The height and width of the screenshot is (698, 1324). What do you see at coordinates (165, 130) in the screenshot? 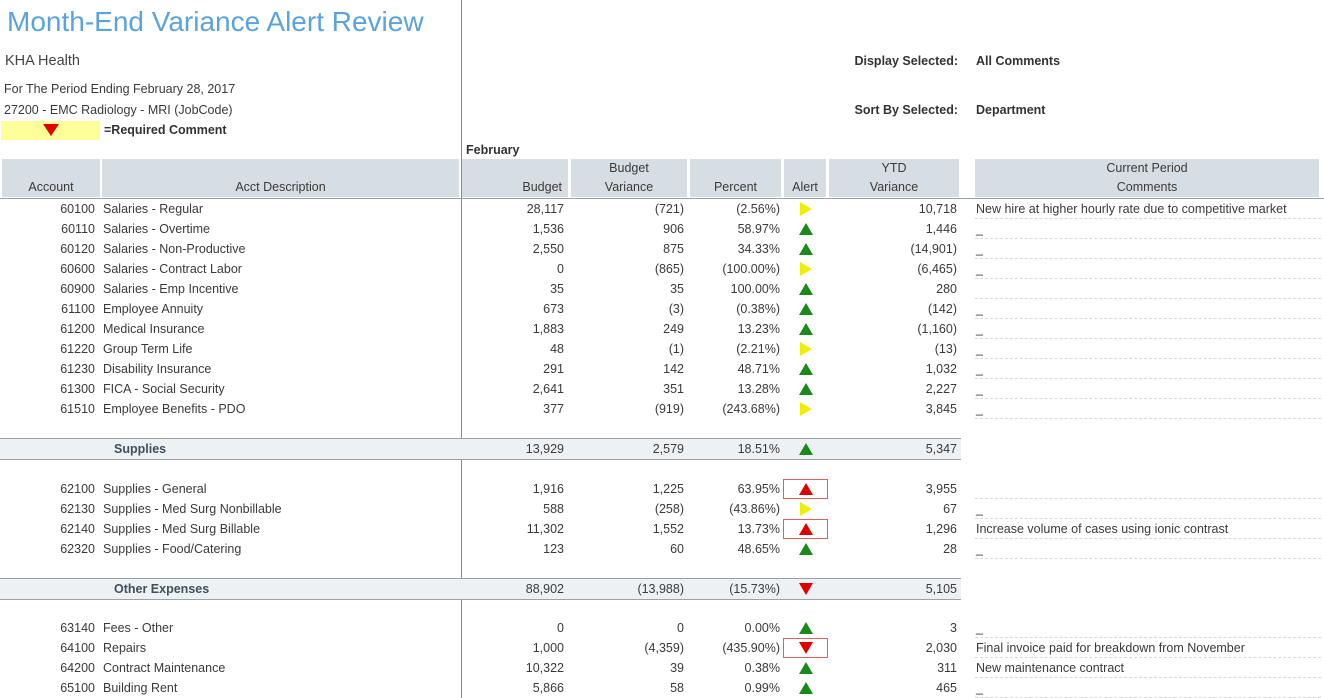
I see `legend-text: =Required Comment` at bounding box center [165, 130].